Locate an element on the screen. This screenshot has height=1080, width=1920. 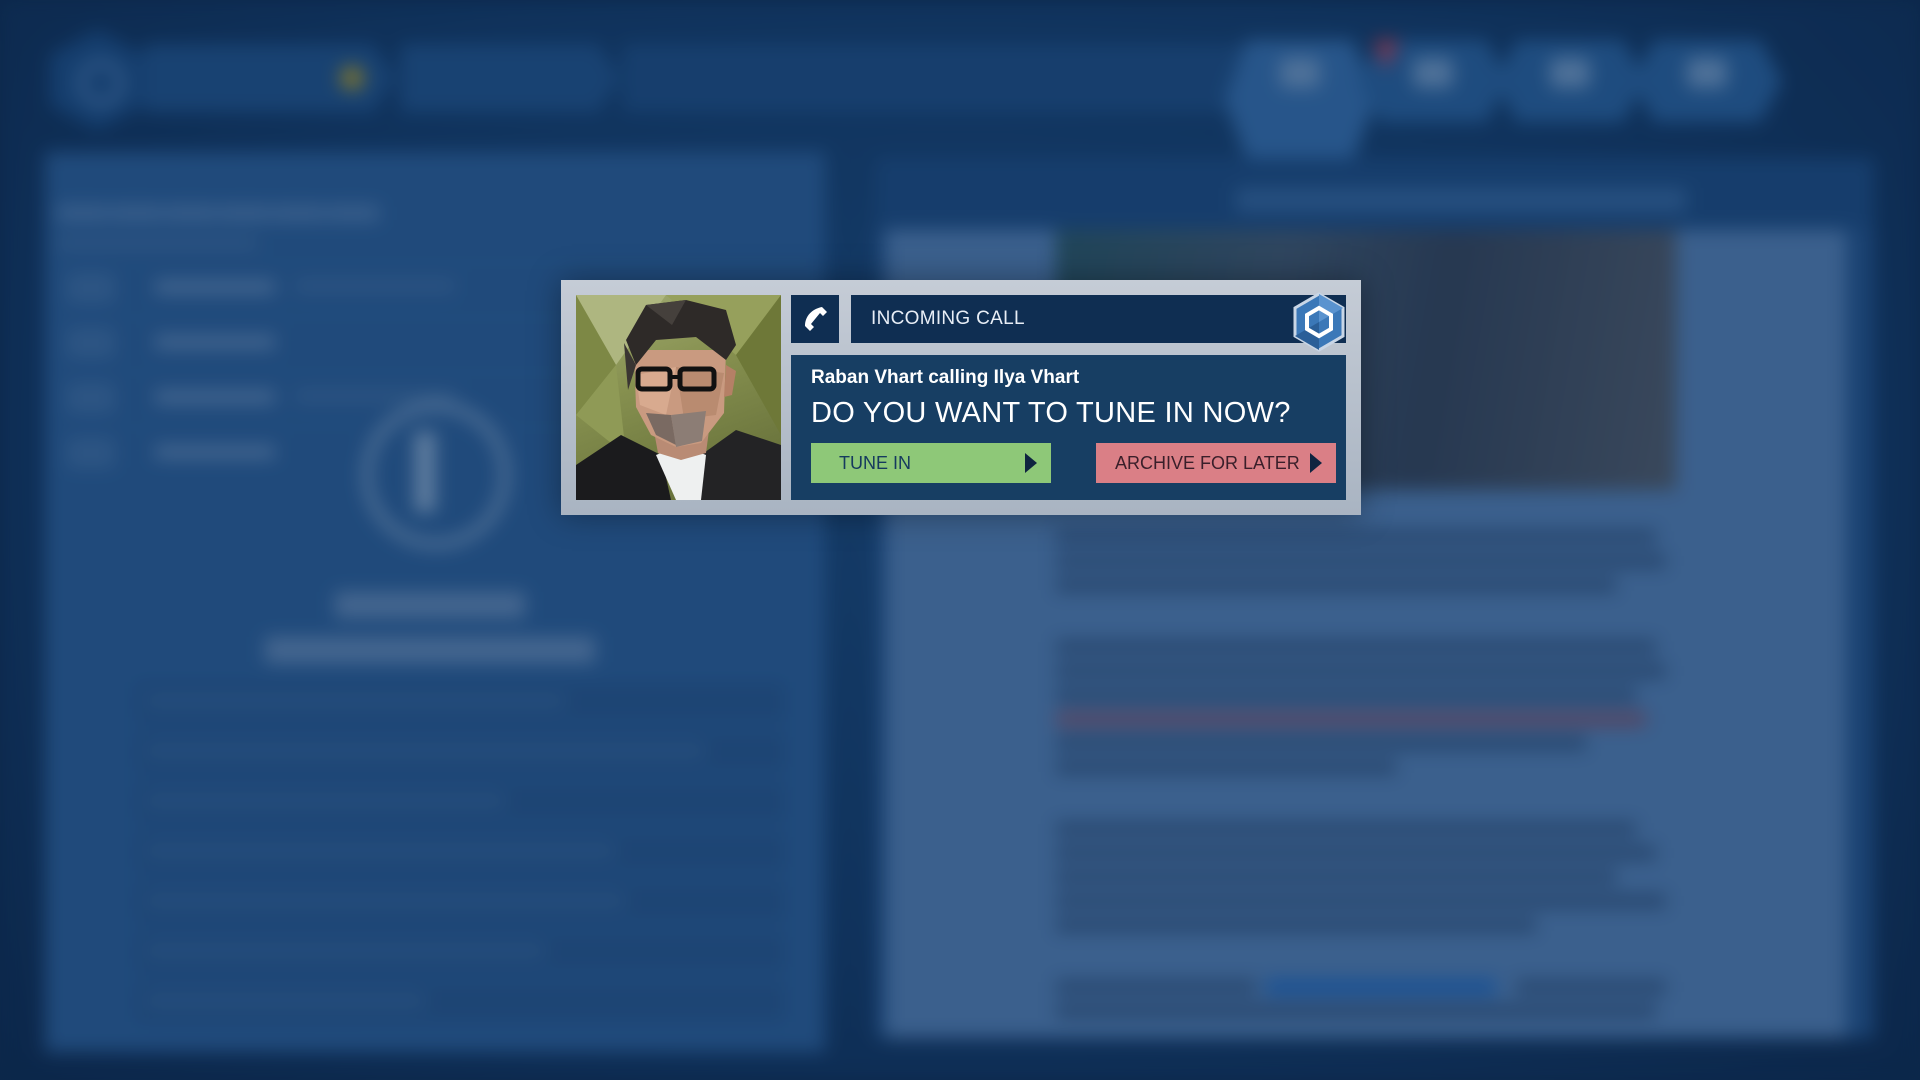
archive-for-later-button: ARCHIVE FOR LATER is located at coordinates (1216, 463).